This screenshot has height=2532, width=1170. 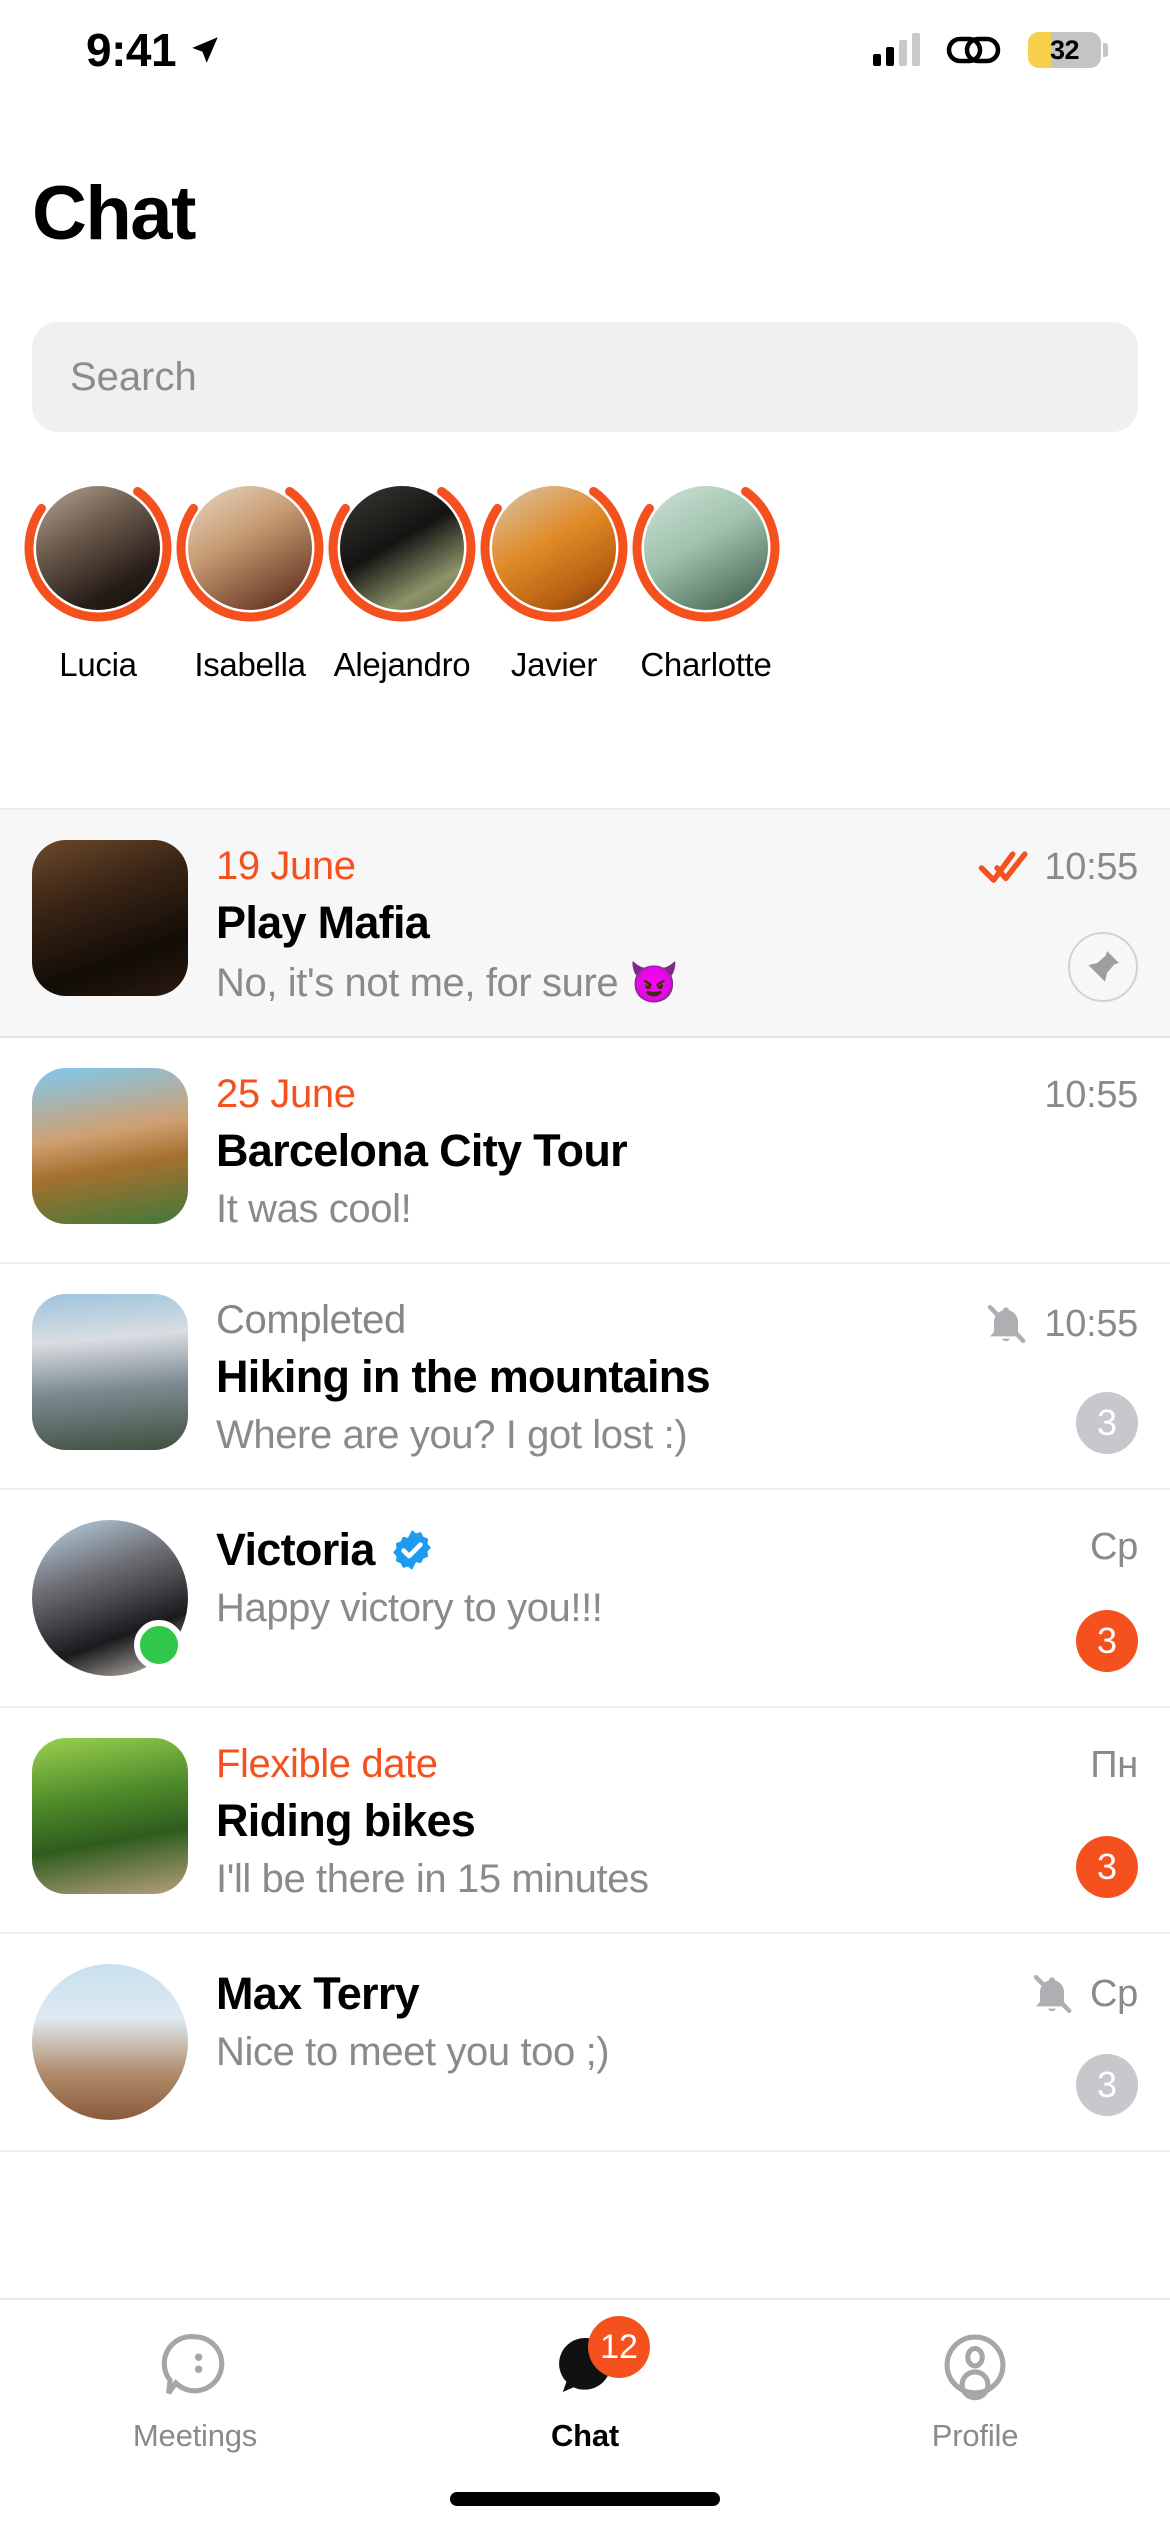 I want to click on pin-icon, so click(x=1103, y=966).